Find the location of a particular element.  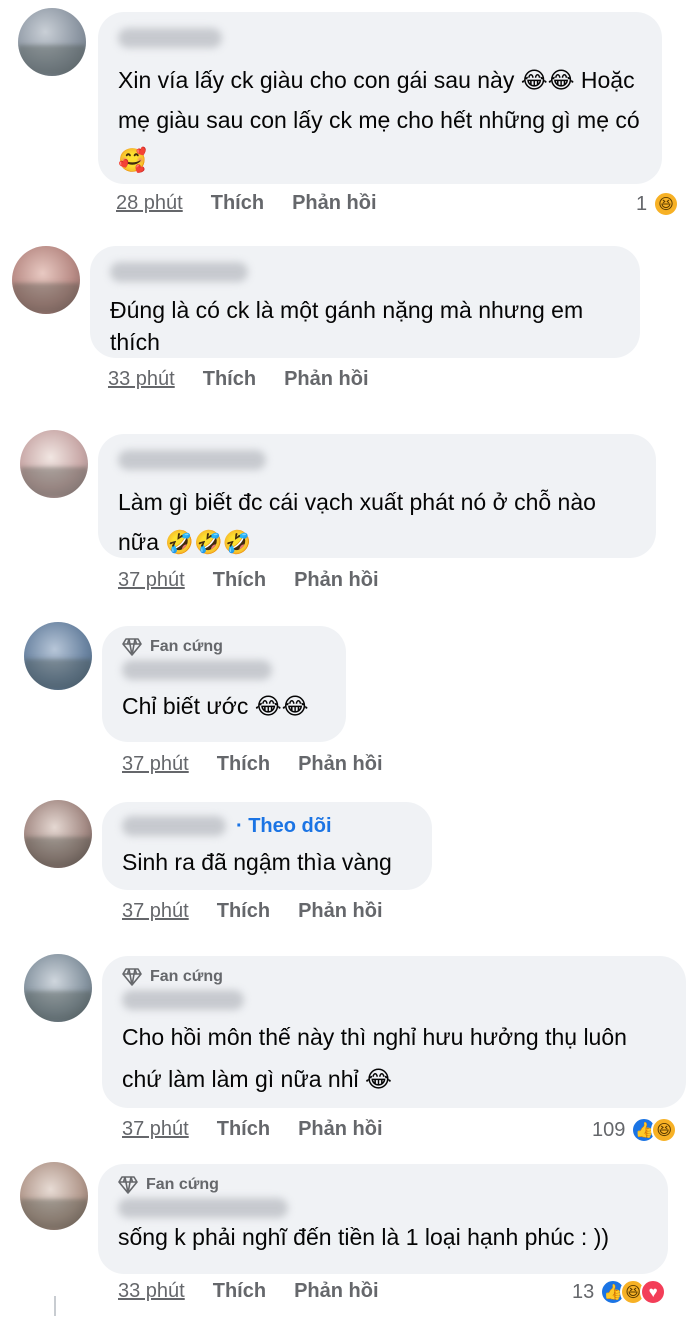

thread-connector-line is located at coordinates (55, 1306).